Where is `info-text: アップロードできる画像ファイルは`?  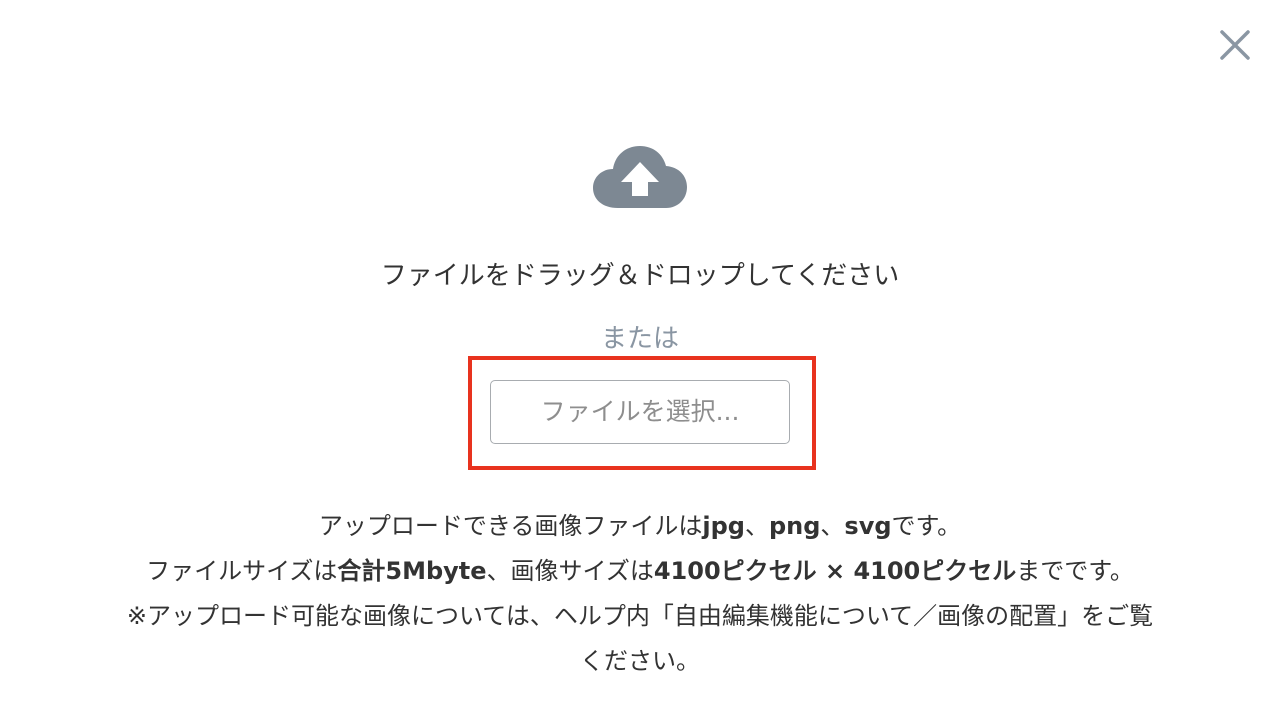 info-text: アップロードできる画像ファイルは is located at coordinates (510, 526).